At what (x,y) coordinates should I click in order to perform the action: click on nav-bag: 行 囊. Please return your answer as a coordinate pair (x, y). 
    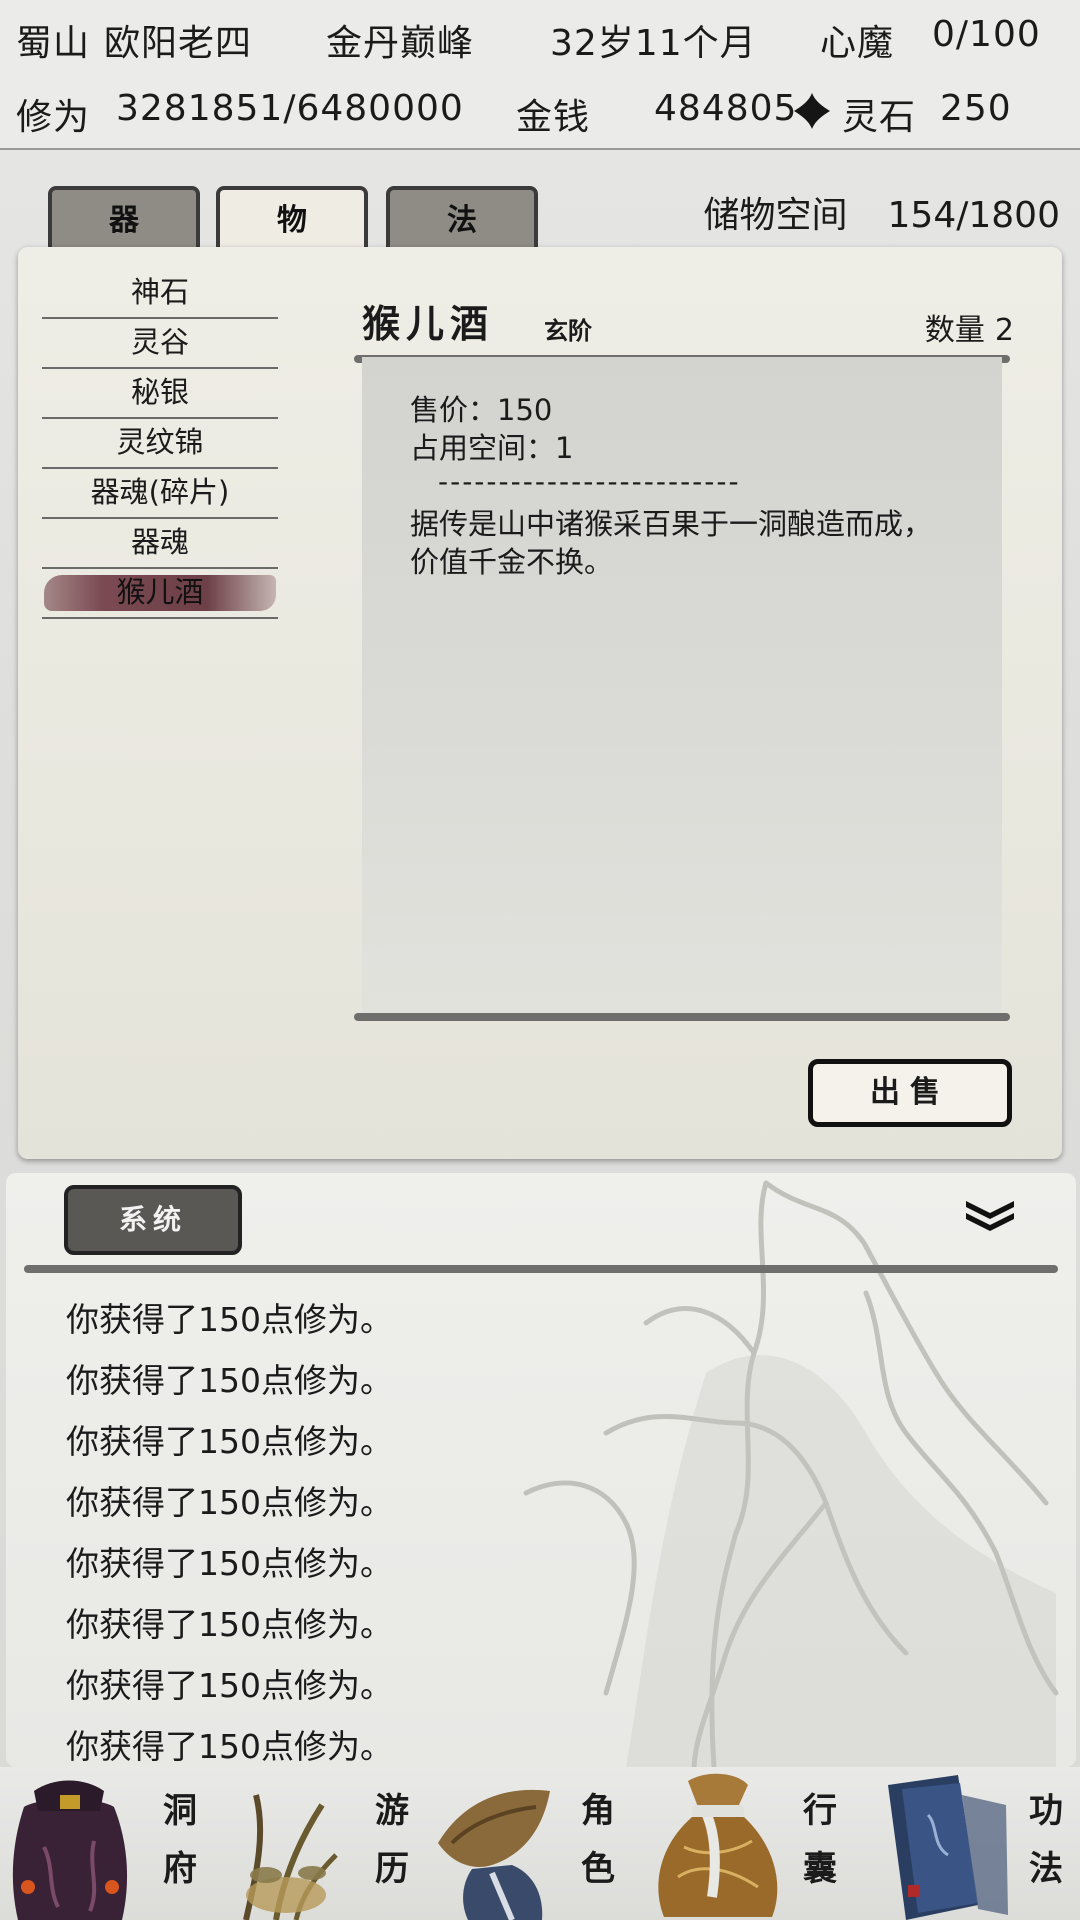
    Looking at the image, I should click on (756, 1843).